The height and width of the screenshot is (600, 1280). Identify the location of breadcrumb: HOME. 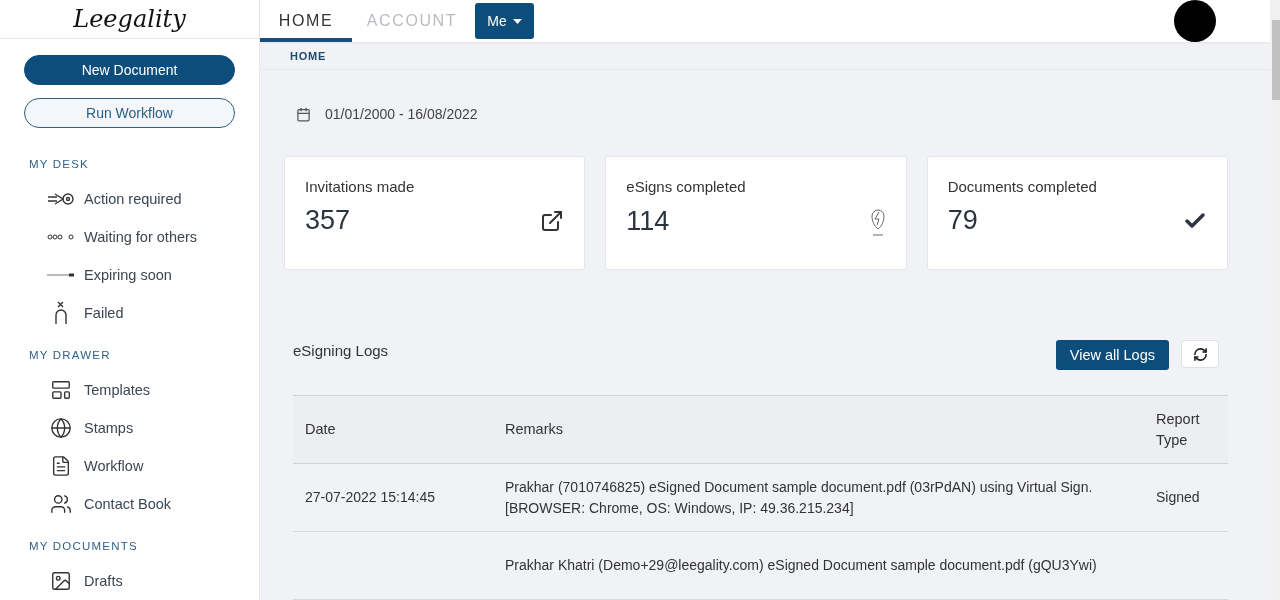
(765, 56).